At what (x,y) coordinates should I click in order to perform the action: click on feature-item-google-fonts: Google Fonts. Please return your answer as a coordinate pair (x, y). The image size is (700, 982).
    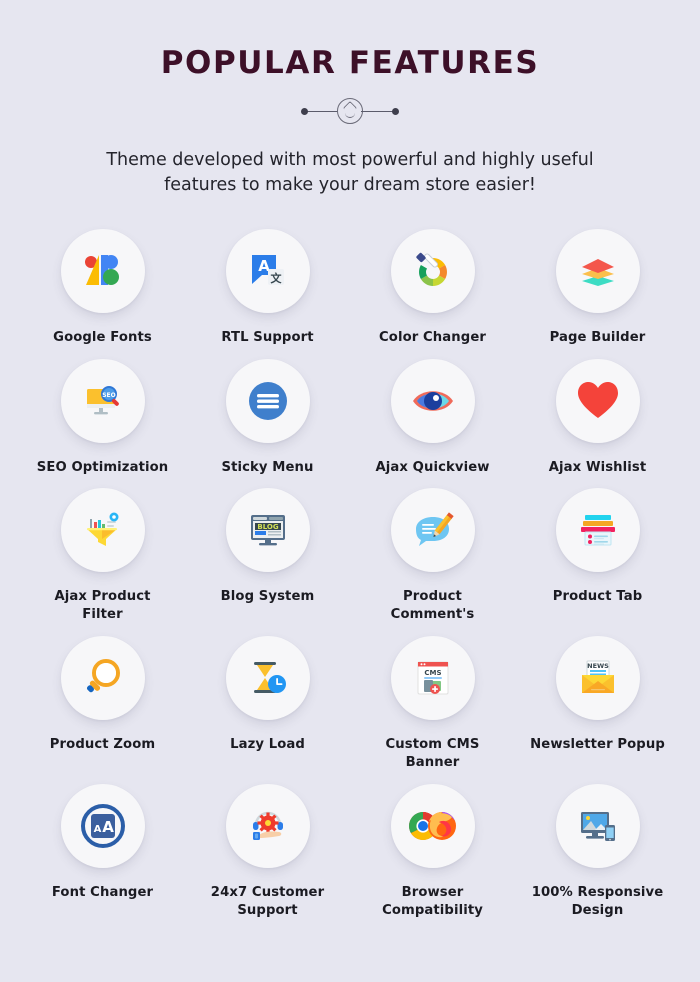
    Looking at the image, I should click on (102, 287).